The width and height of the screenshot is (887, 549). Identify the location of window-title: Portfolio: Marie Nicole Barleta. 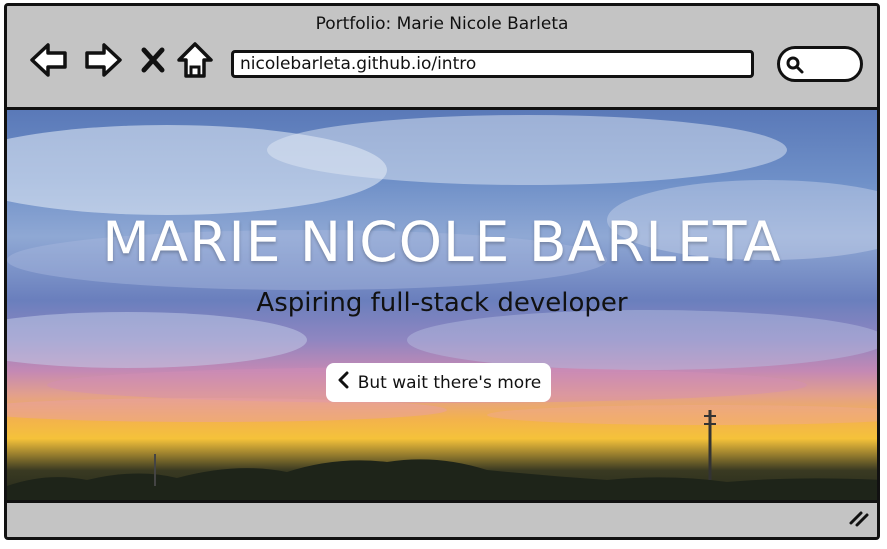
(442, 24).